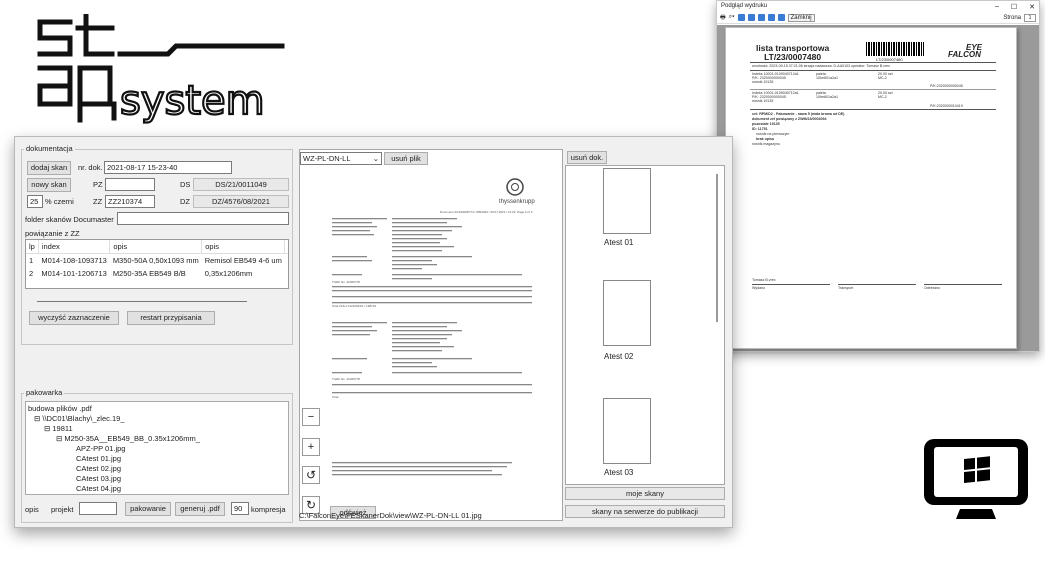 Image resolution: width=1045 pixels, height=562 pixels. What do you see at coordinates (645, 511) in the screenshot?
I see `server-scans-button: skany na serwerze do publikacji` at bounding box center [645, 511].